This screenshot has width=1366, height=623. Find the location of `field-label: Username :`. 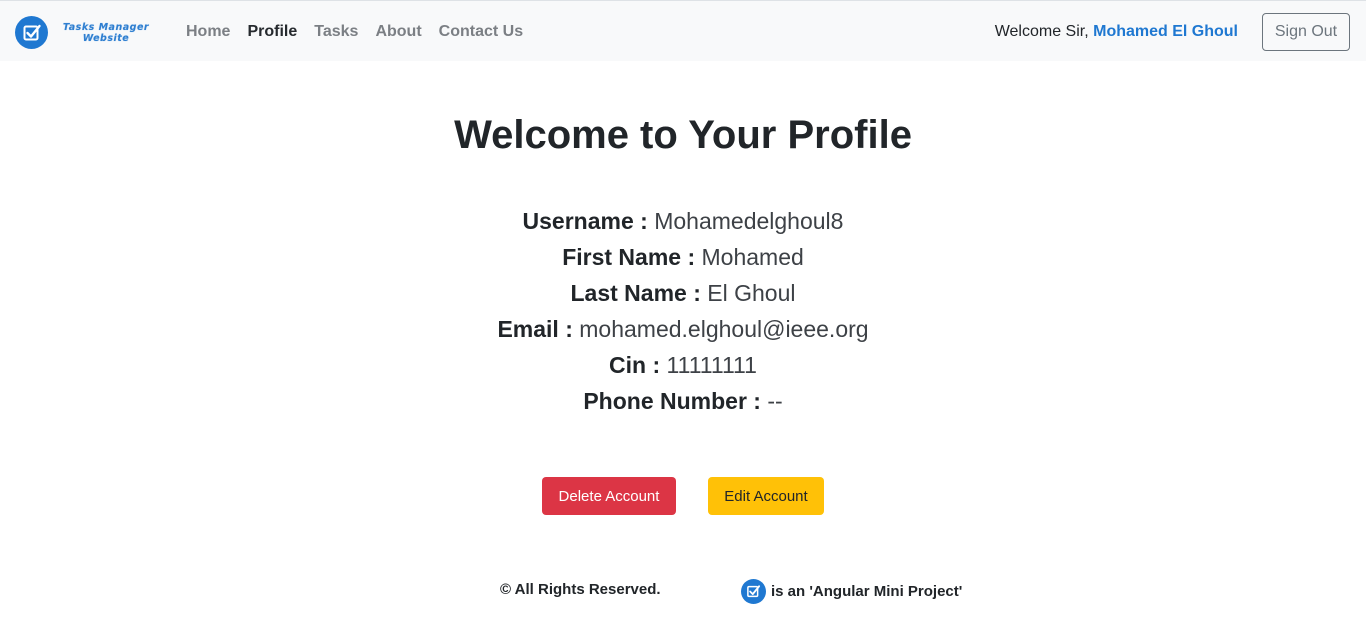

field-label: Username : is located at coordinates (585, 221).